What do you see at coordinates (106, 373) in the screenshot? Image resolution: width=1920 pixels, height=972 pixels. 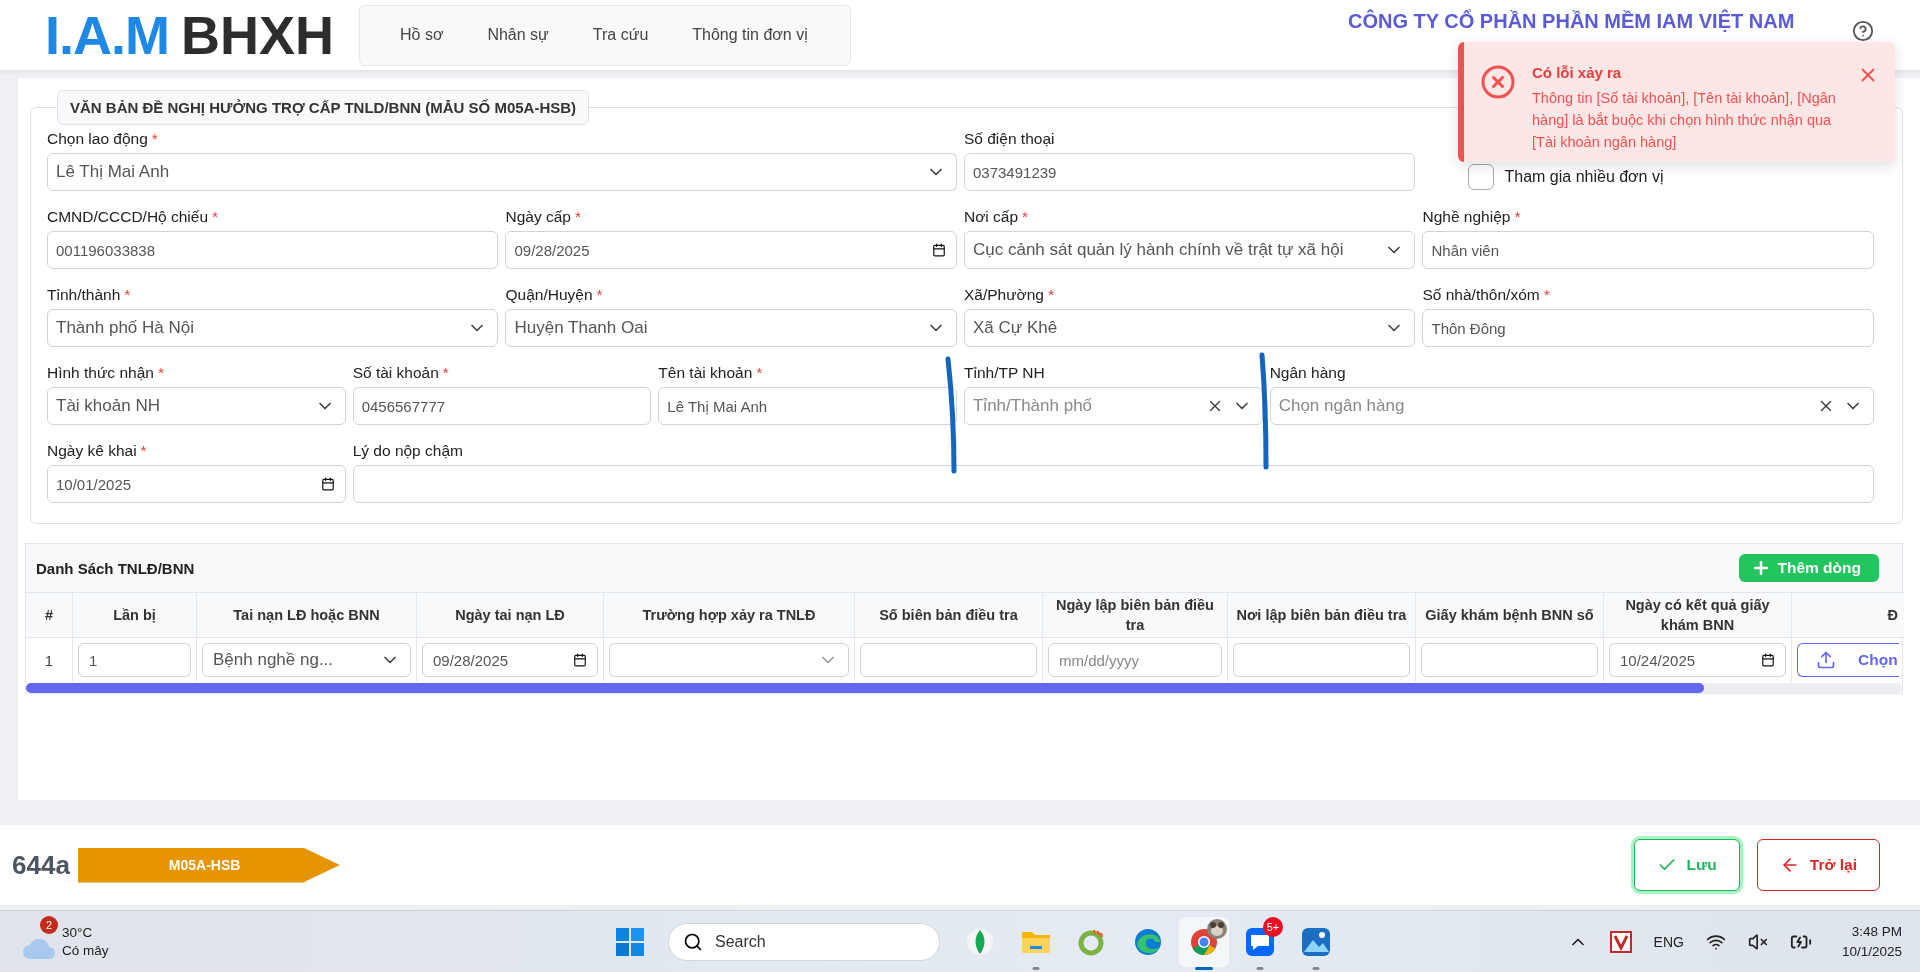 I see `field-label: Hình thức nhận *` at bounding box center [106, 373].